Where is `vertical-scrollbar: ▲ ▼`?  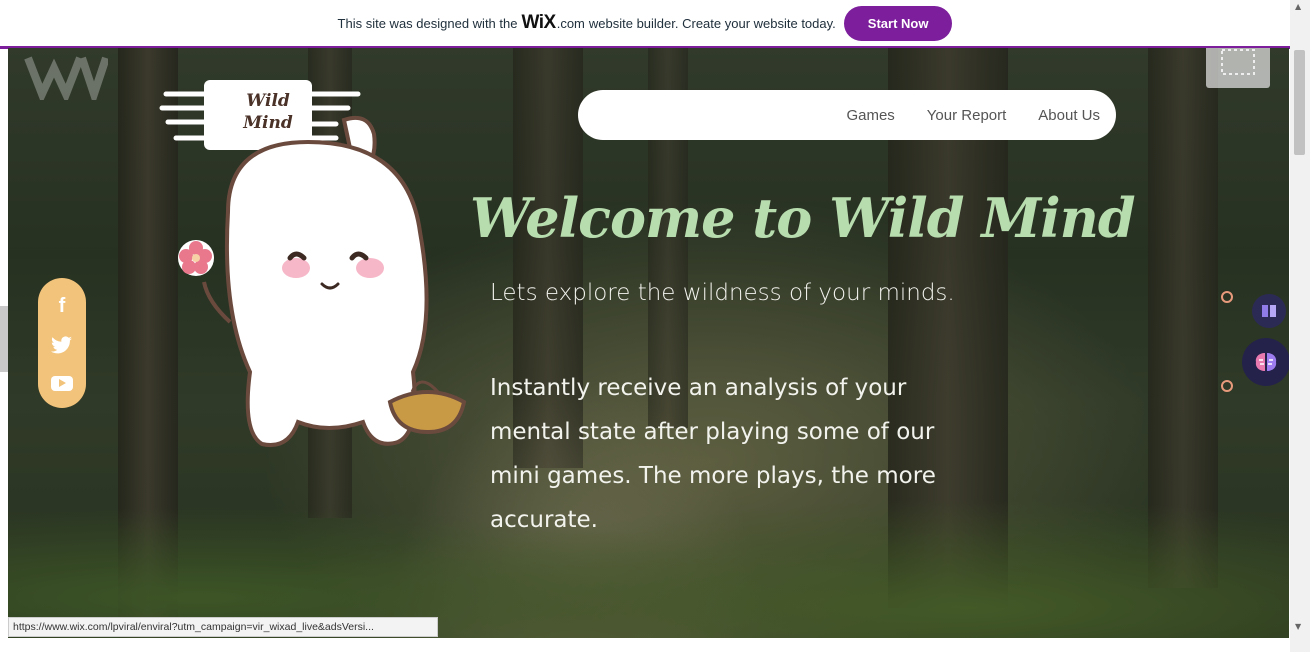 vertical-scrollbar: ▲ ▼ is located at coordinates (1300, 326).